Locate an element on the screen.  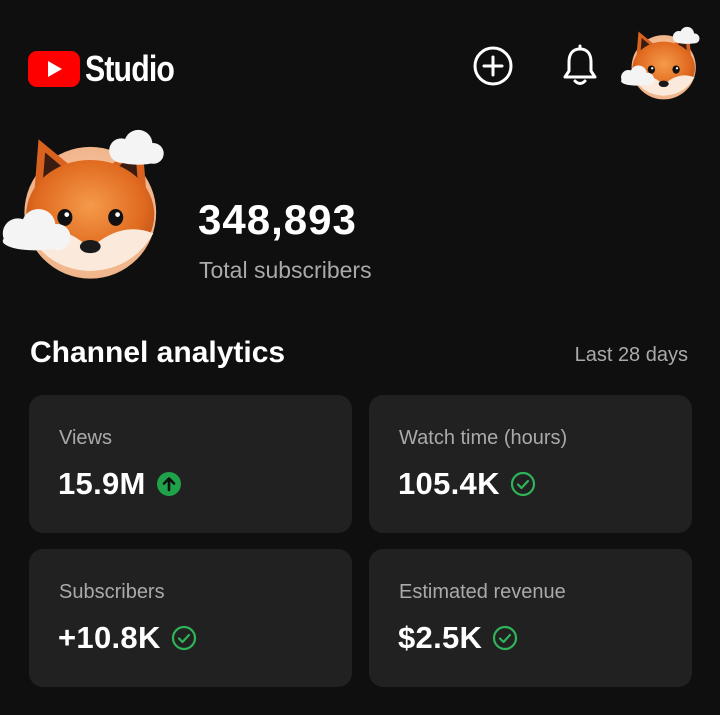
youtube-play-icon is located at coordinates (54, 69).